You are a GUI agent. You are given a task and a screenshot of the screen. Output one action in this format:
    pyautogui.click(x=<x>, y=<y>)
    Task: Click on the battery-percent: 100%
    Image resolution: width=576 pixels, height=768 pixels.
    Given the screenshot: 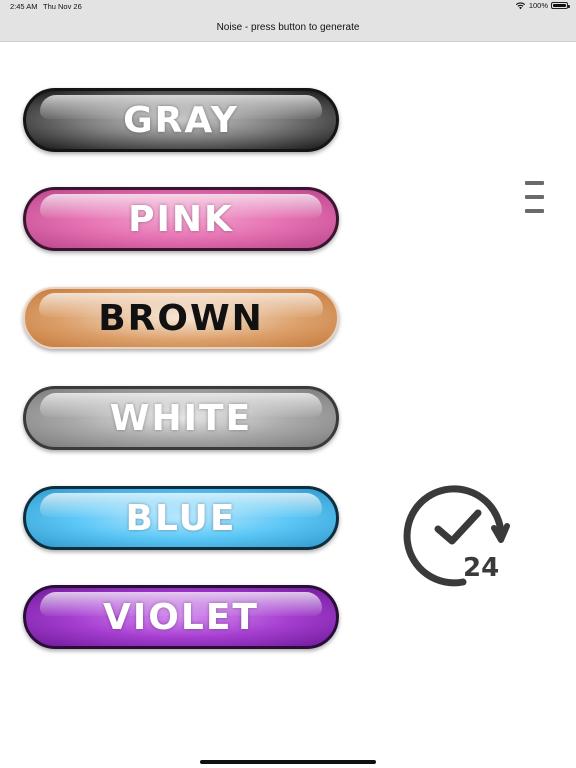 What is the action you would take?
    pyautogui.click(x=538, y=5)
    